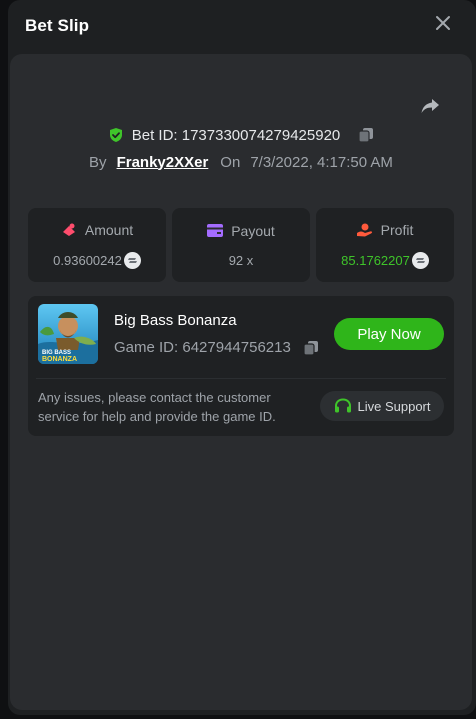 This screenshot has height=719, width=476. I want to click on amount-label: Amount, so click(109, 229).